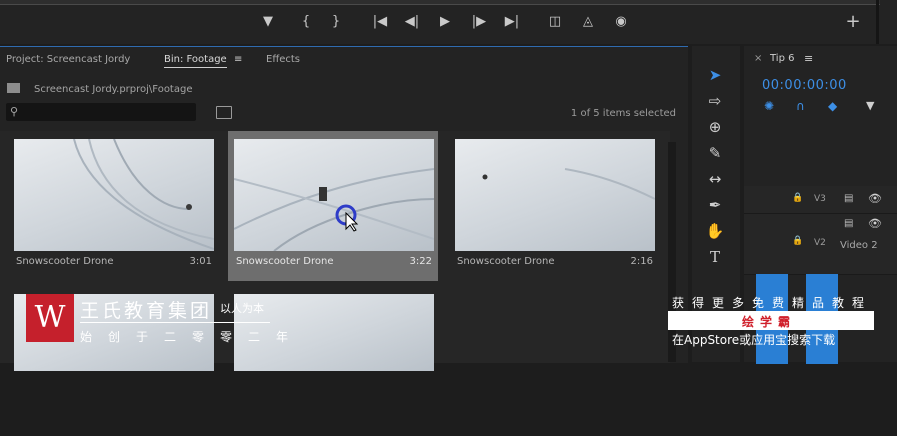  I want to click on search-input: ⚲, so click(101, 112).